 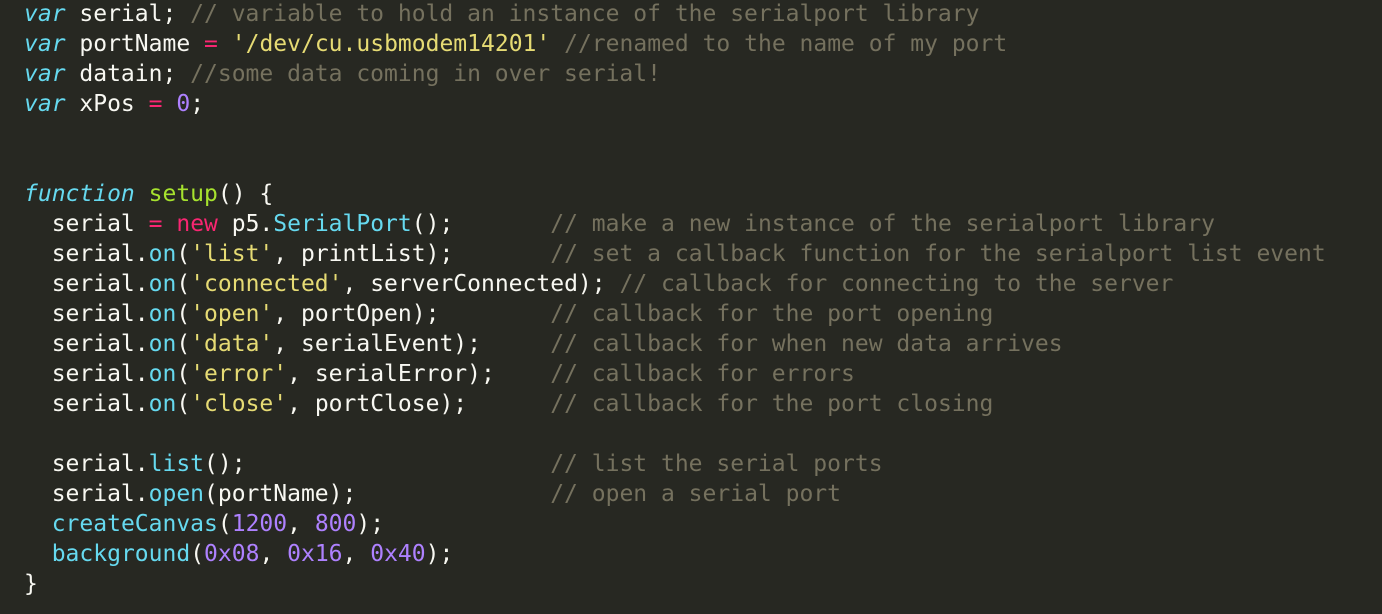 What do you see at coordinates (86, 224) in the screenshot?
I see `code-token: serial` at bounding box center [86, 224].